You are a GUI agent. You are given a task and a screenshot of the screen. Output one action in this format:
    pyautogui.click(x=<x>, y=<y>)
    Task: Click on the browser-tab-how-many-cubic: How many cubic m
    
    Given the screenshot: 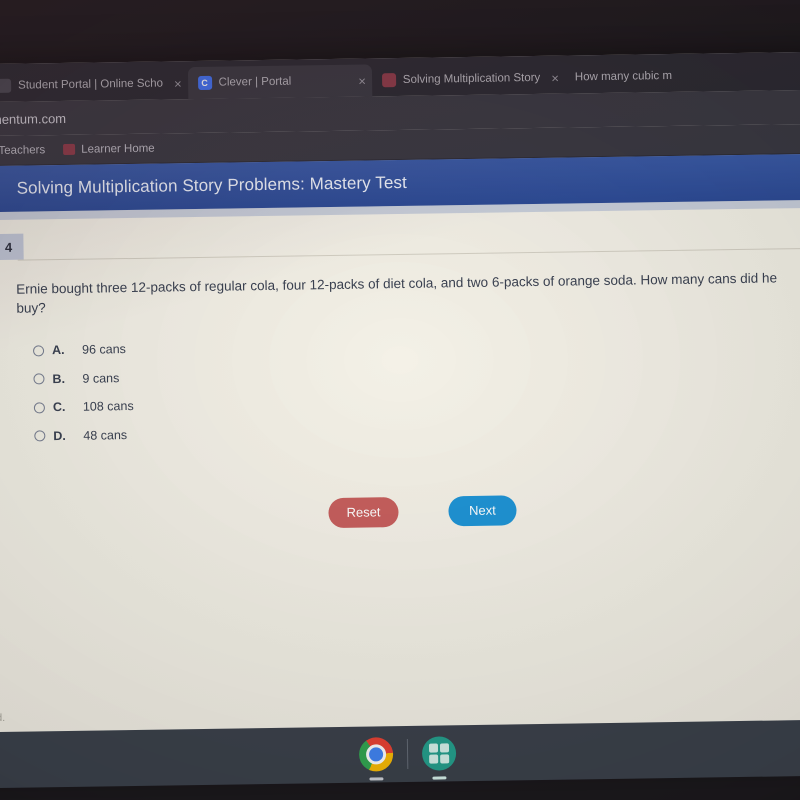 What is the action you would take?
    pyautogui.click(x=622, y=77)
    